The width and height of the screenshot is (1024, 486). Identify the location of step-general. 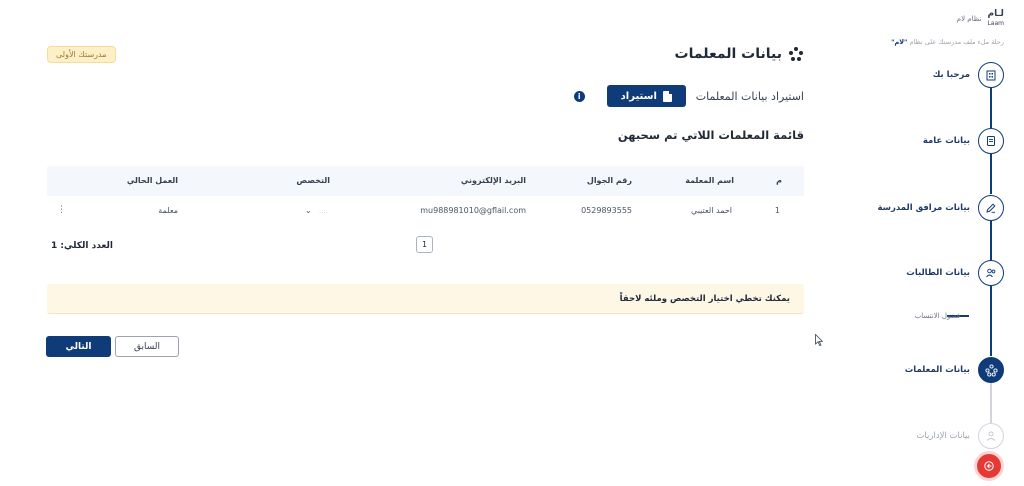
(991, 141).